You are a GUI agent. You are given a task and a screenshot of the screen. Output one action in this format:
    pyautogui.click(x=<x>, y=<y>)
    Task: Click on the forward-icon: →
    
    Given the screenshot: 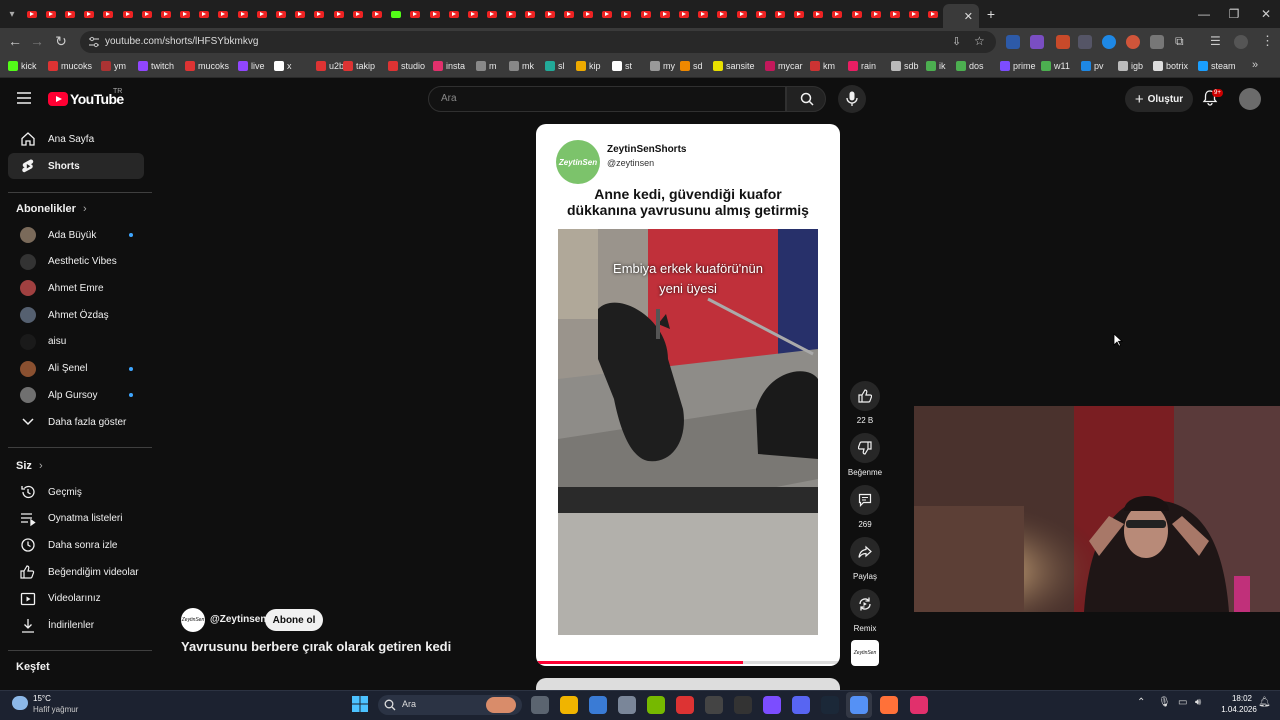 What is the action you would take?
    pyautogui.click(x=37, y=41)
    